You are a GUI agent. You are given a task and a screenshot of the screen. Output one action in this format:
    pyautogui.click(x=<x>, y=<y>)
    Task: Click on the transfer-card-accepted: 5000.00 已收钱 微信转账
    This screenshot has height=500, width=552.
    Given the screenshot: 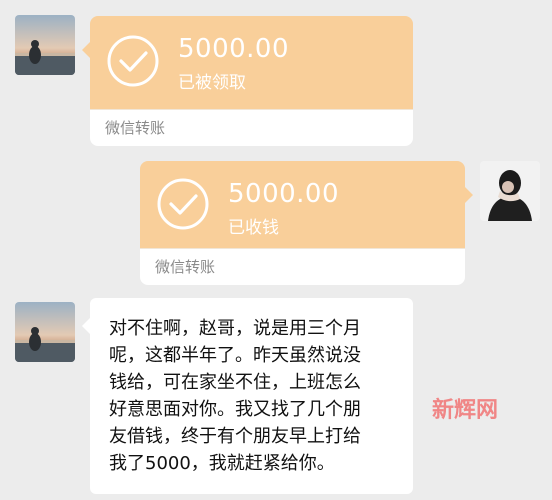 What is the action you would take?
    pyautogui.click(x=306, y=223)
    